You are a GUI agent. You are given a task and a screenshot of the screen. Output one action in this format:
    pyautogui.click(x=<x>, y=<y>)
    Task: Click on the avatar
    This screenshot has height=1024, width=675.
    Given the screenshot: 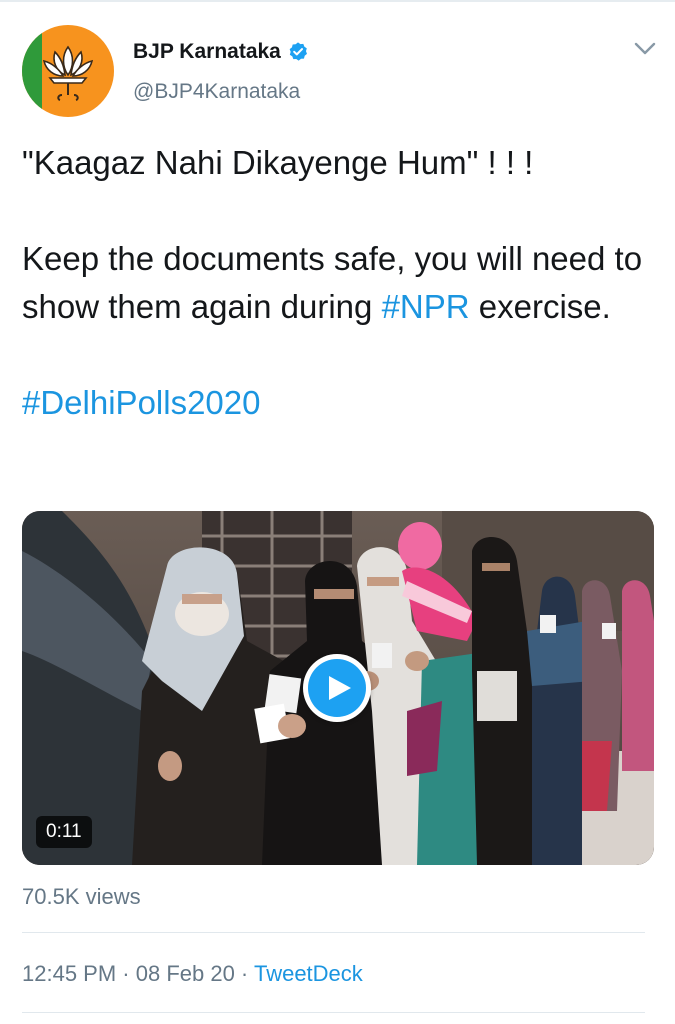 What is the action you would take?
    pyautogui.click(x=68, y=71)
    